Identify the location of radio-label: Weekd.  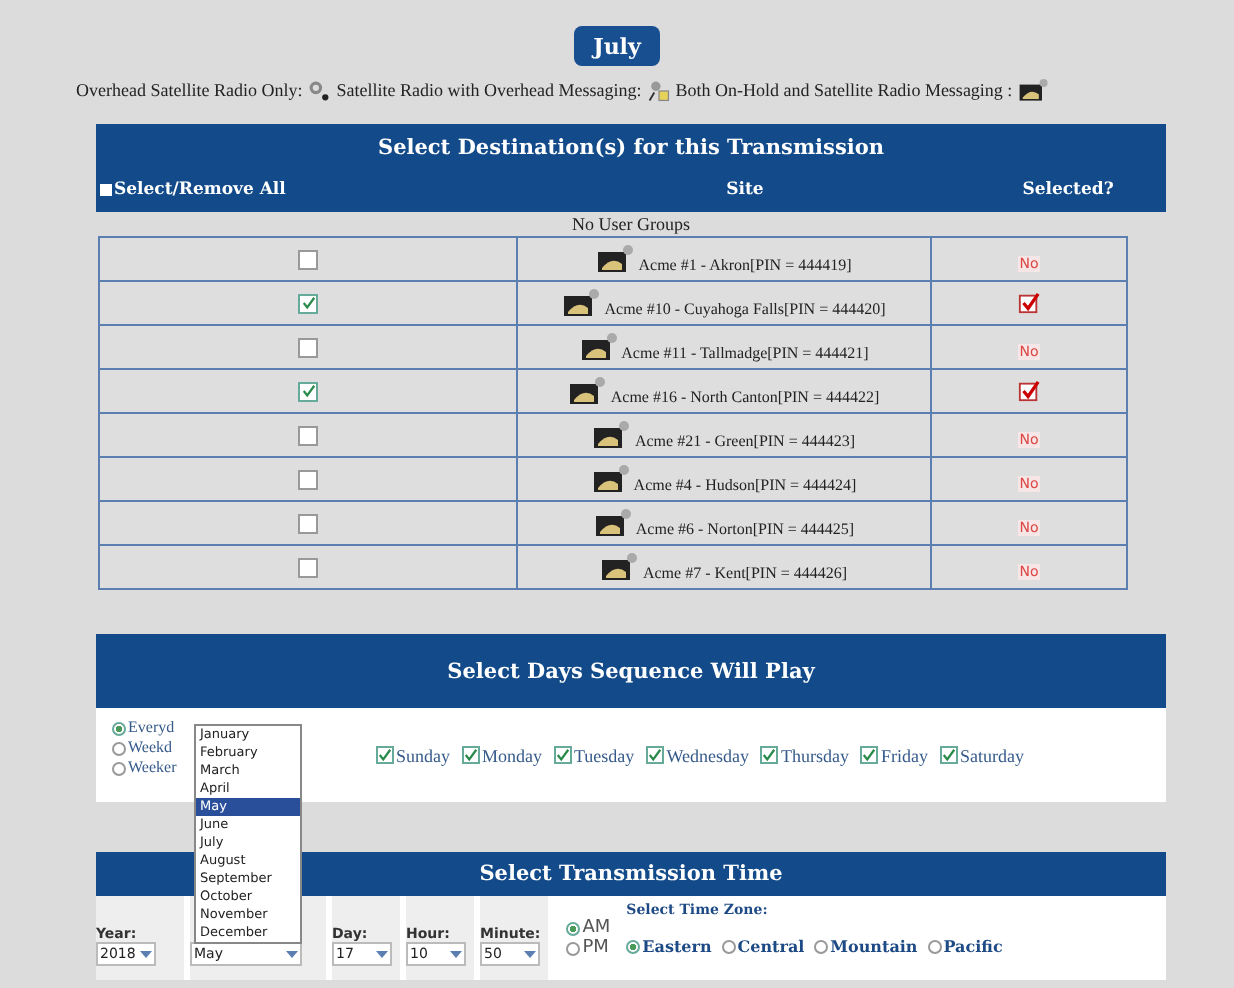
(150, 748).